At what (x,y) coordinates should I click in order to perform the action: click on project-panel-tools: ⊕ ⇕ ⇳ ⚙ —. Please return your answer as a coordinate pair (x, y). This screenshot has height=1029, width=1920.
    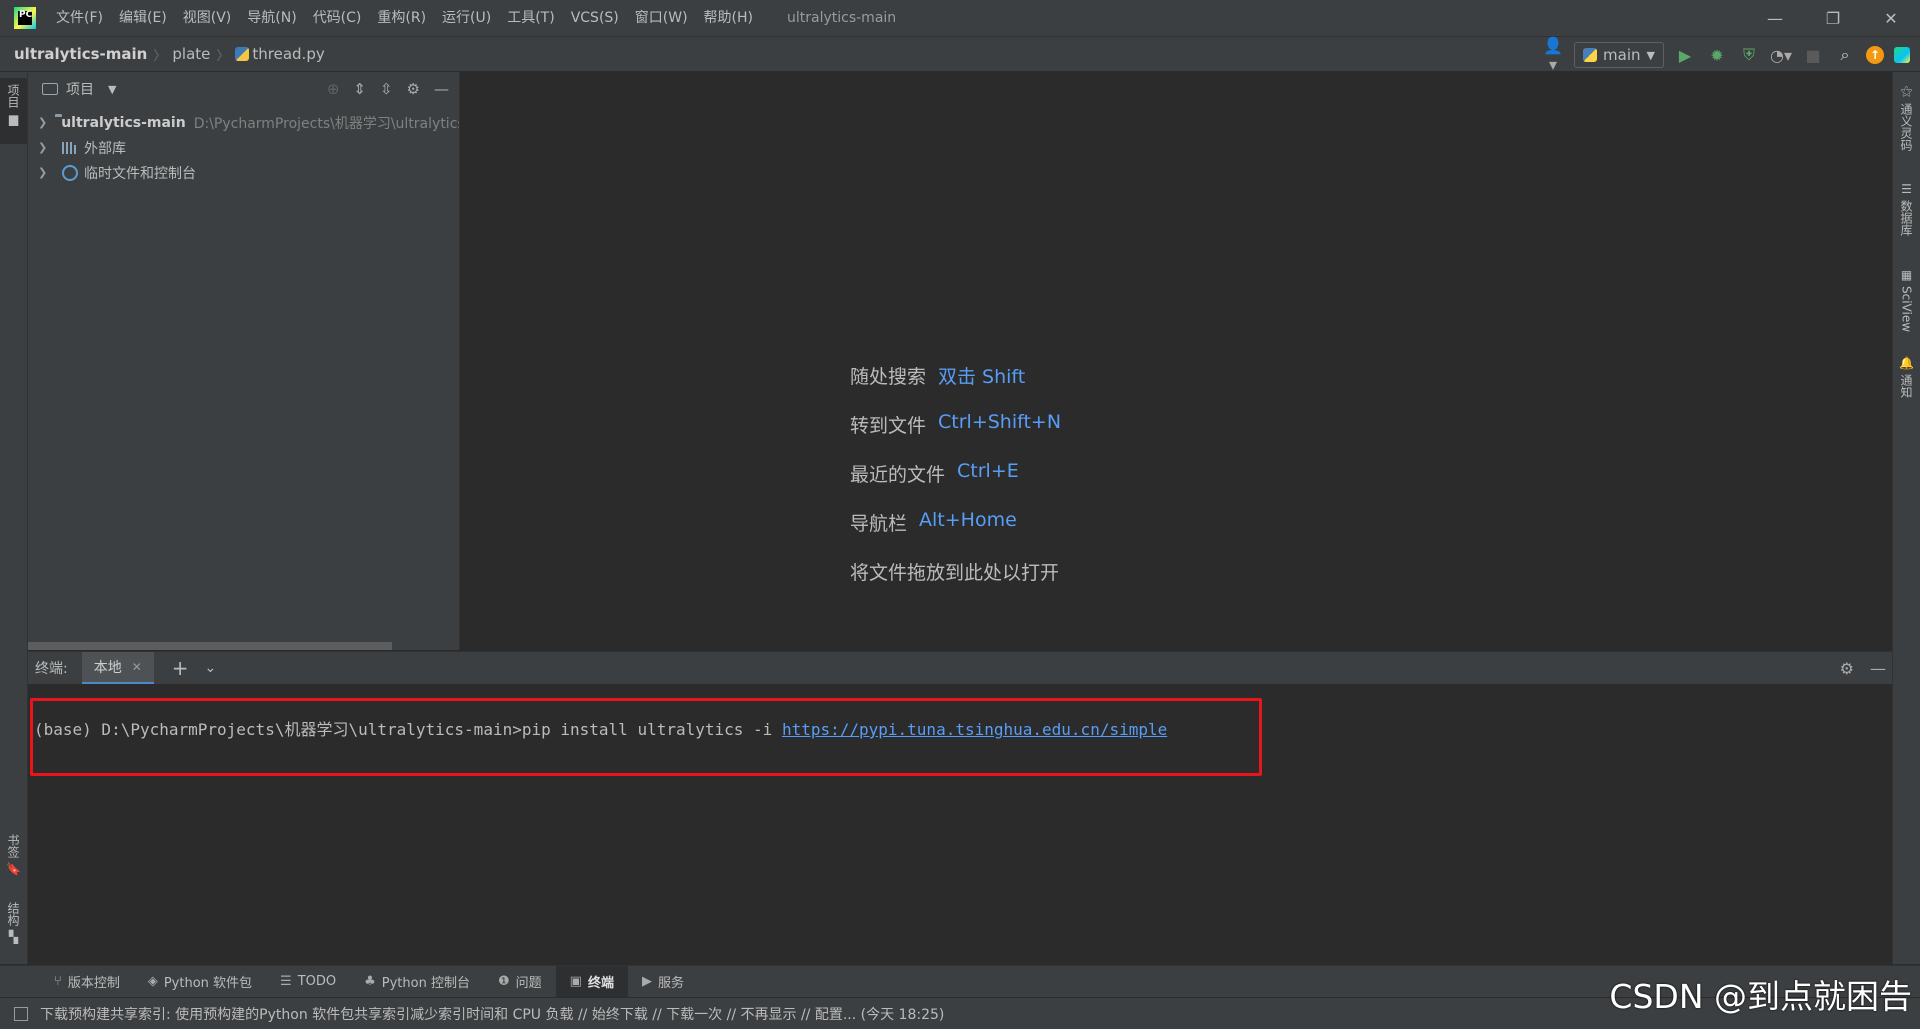
    Looking at the image, I should click on (388, 89).